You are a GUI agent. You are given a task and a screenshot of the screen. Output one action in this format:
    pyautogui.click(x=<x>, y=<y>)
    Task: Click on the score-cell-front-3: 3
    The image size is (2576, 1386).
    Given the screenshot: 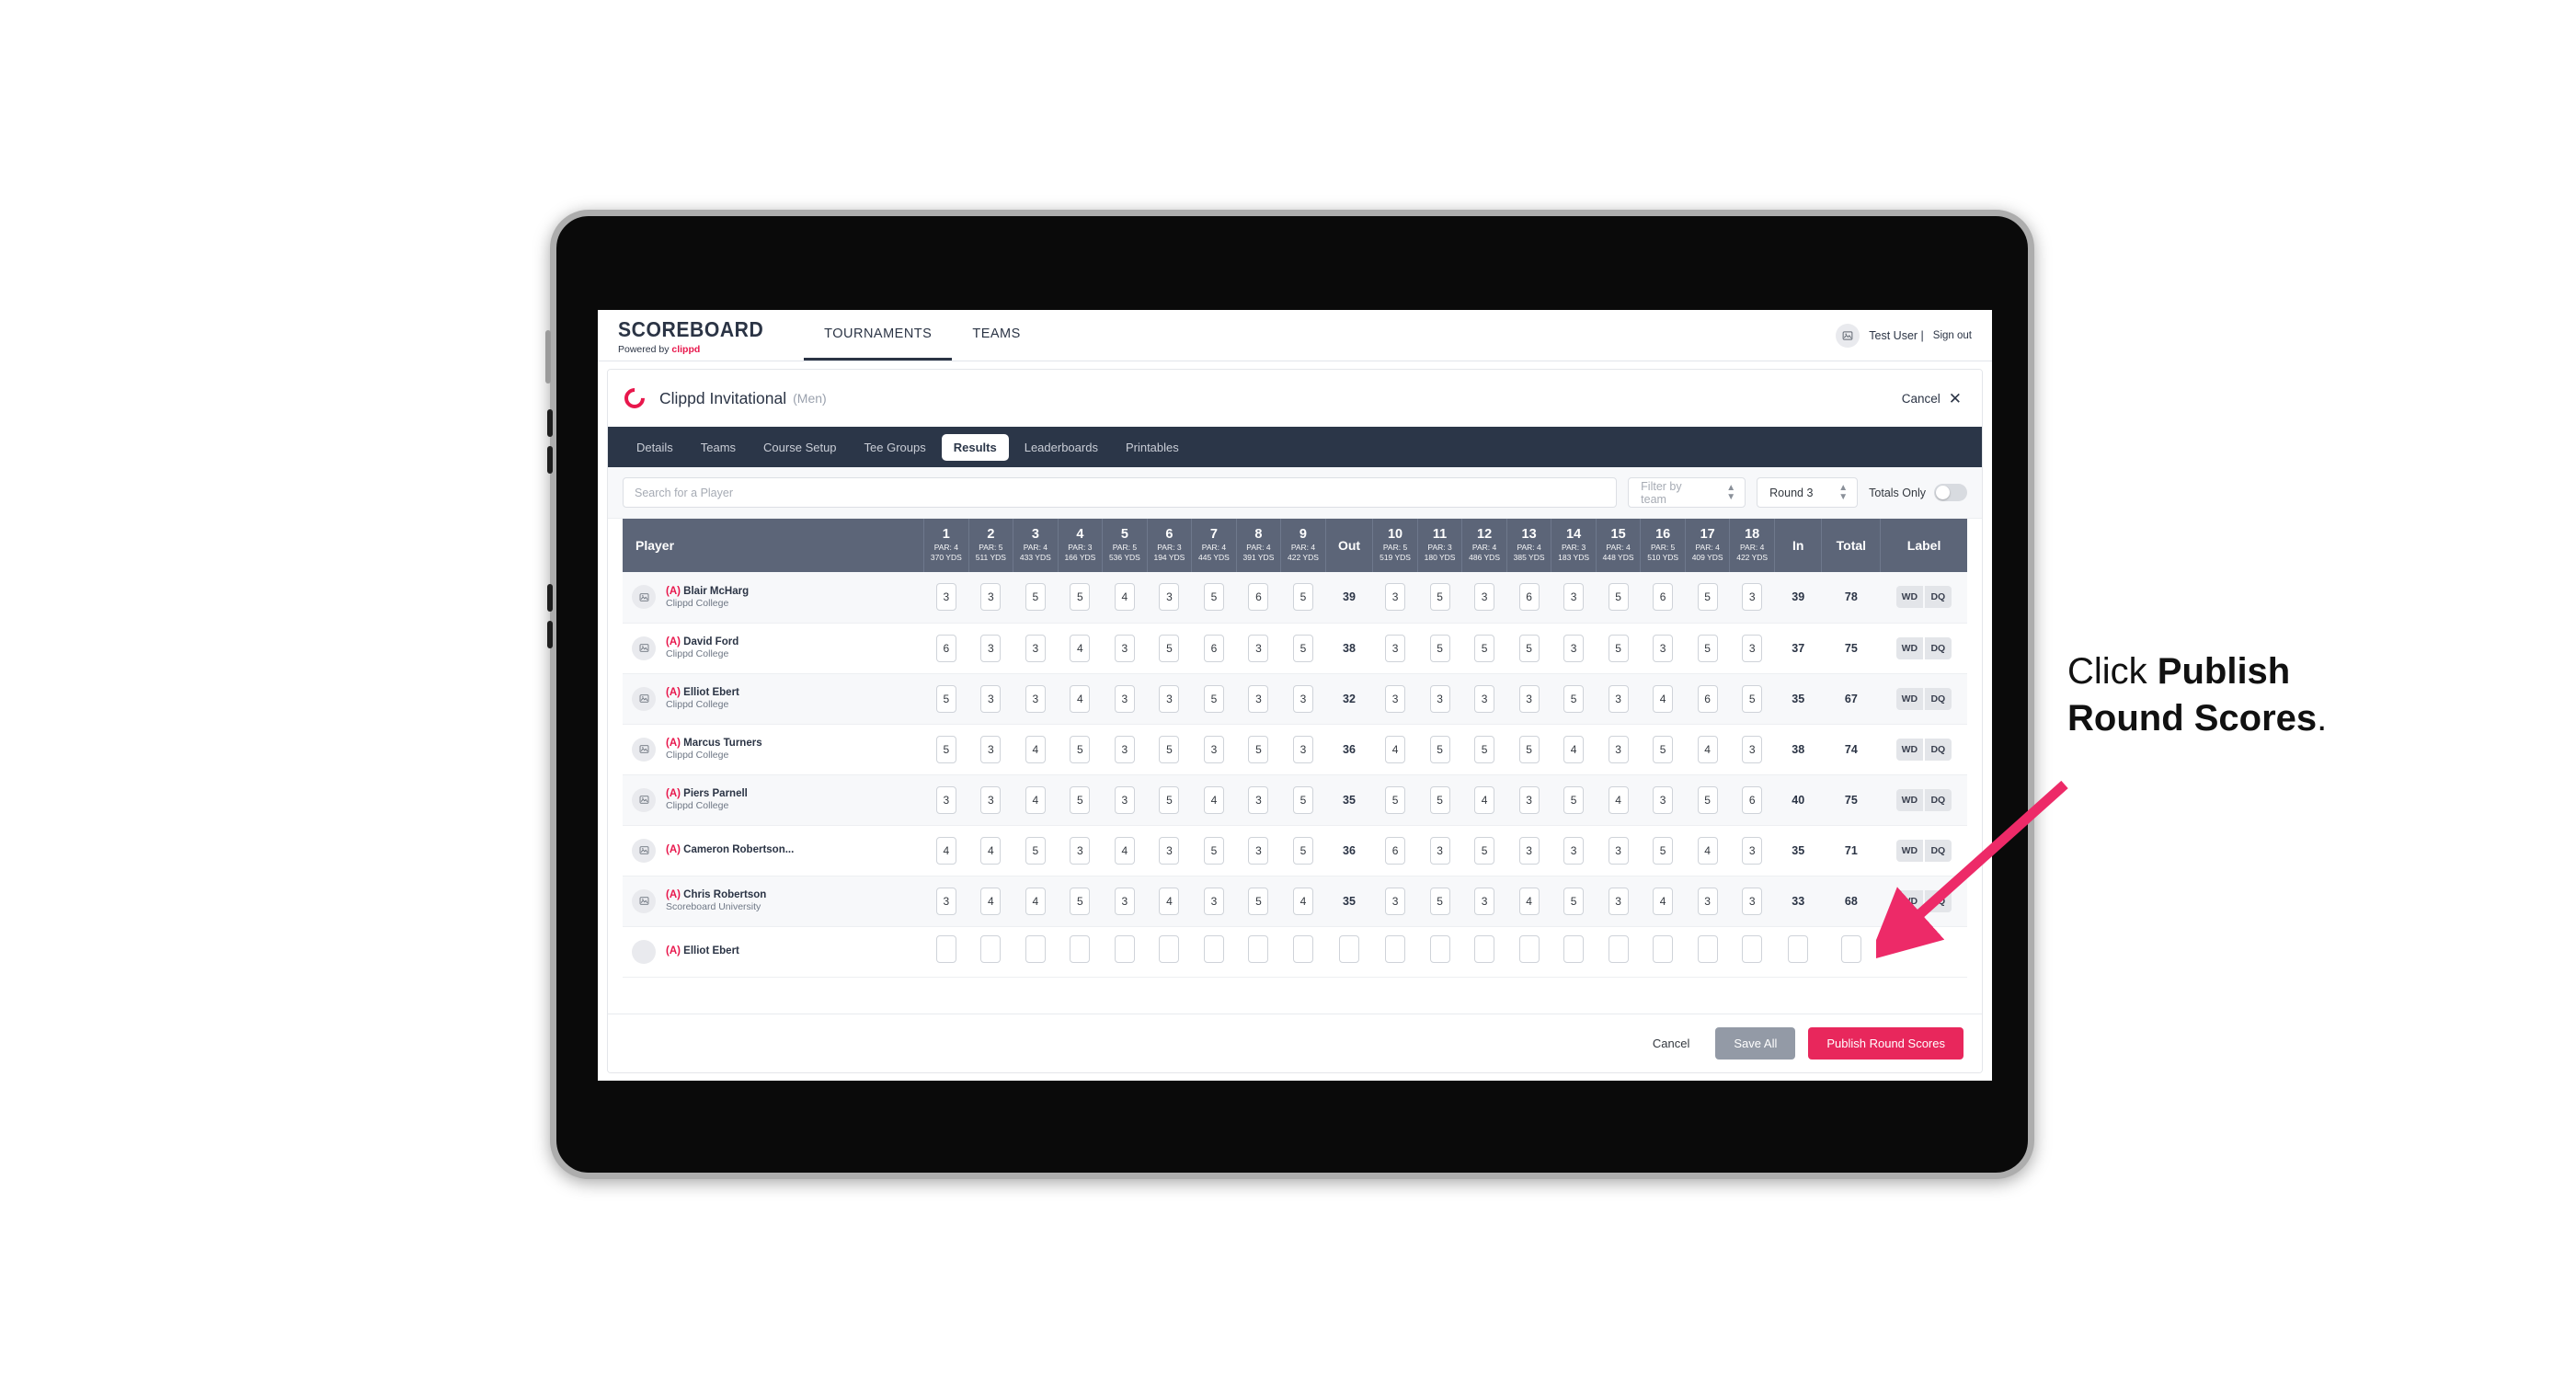 What is the action you would take?
    pyautogui.click(x=1036, y=648)
    